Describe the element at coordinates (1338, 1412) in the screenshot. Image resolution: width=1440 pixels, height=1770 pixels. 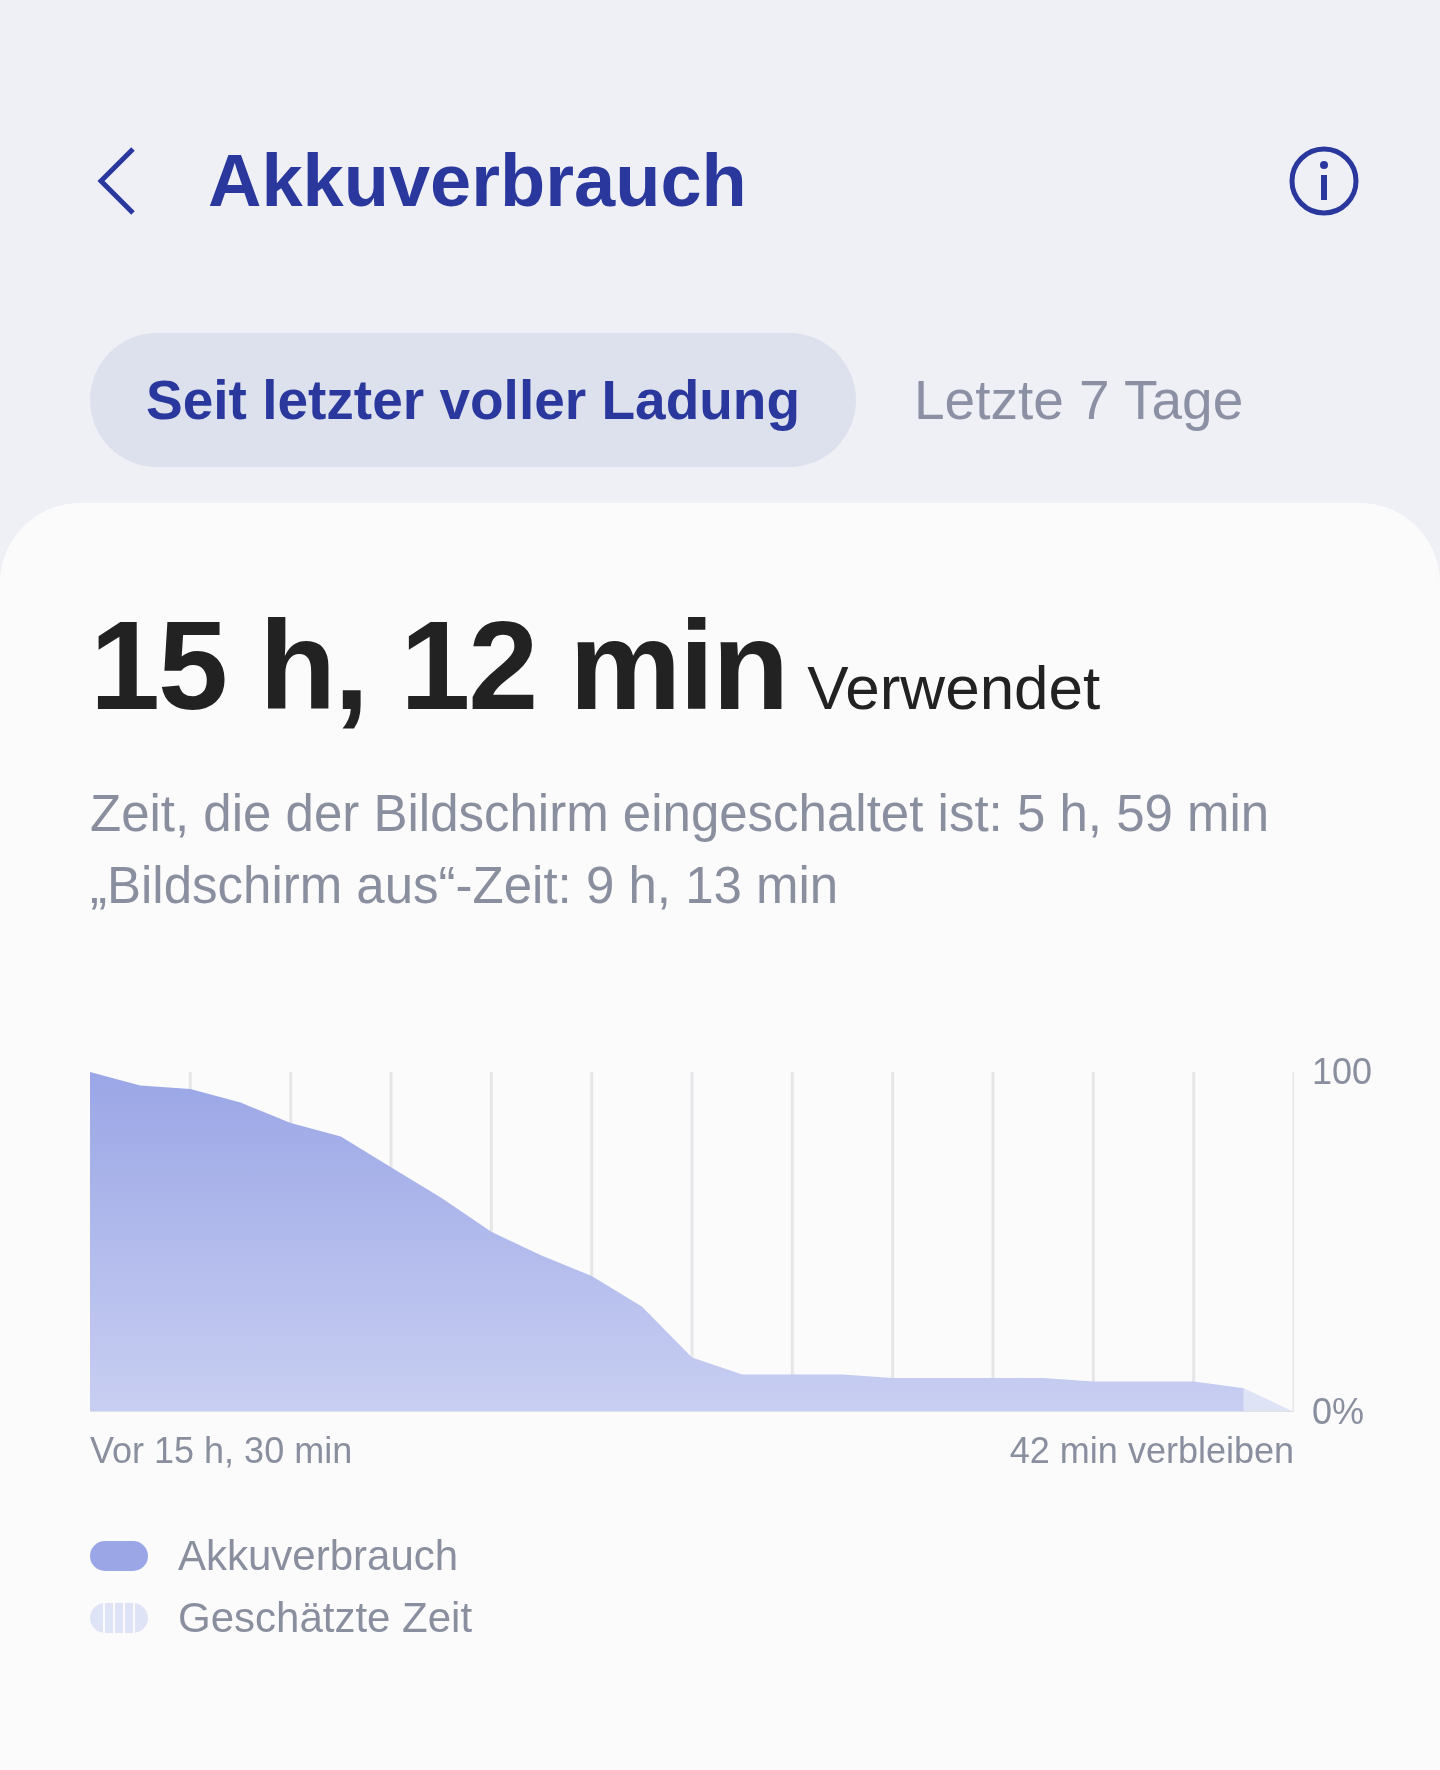
I see `y-axis-label: 0%` at that location.